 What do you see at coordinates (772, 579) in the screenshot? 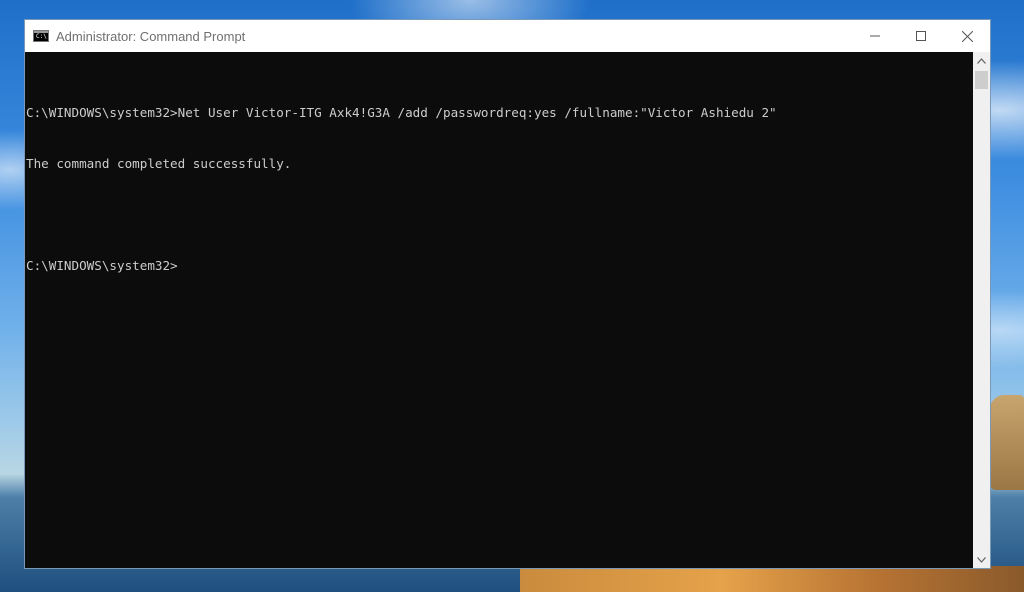
I see `desktop-wallpaper-beach` at bounding box center [772, 579].